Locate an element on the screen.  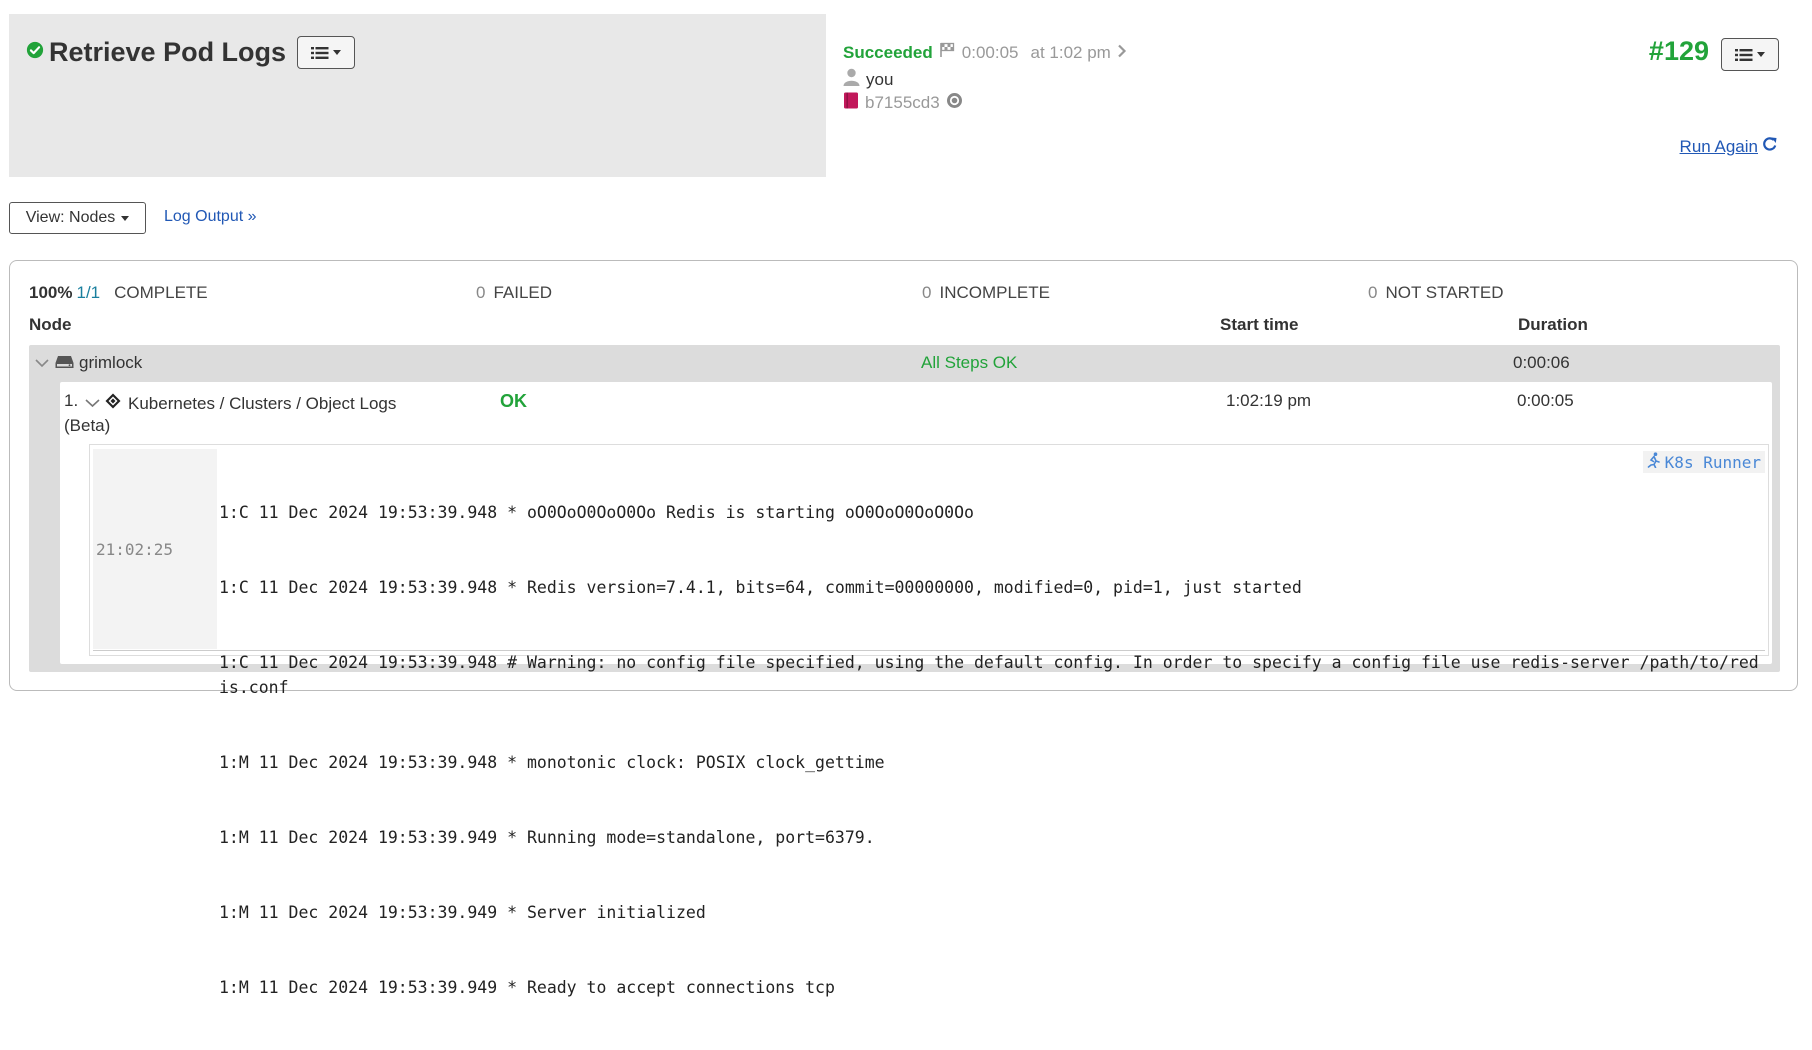
run-again-link: Run Again is located at coordinates (1729, 146).